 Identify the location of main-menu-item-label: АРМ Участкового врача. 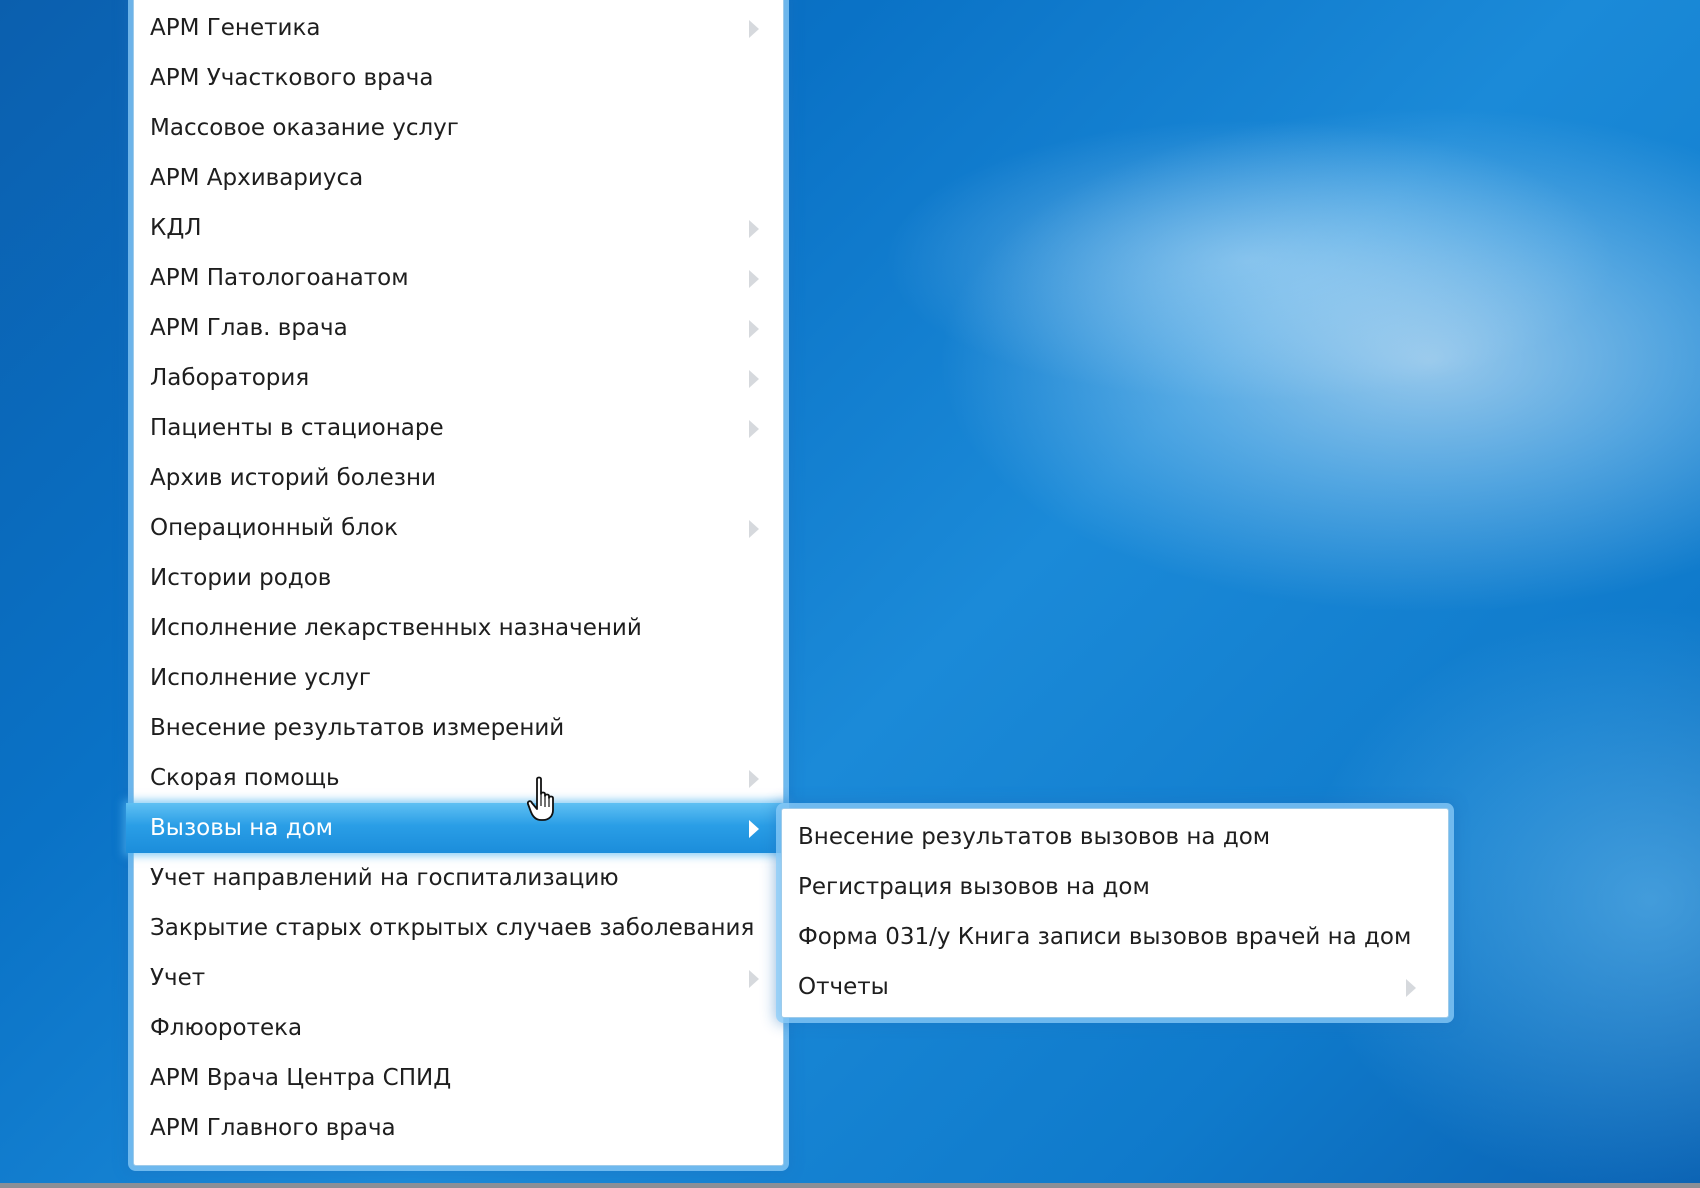
(292, 78).